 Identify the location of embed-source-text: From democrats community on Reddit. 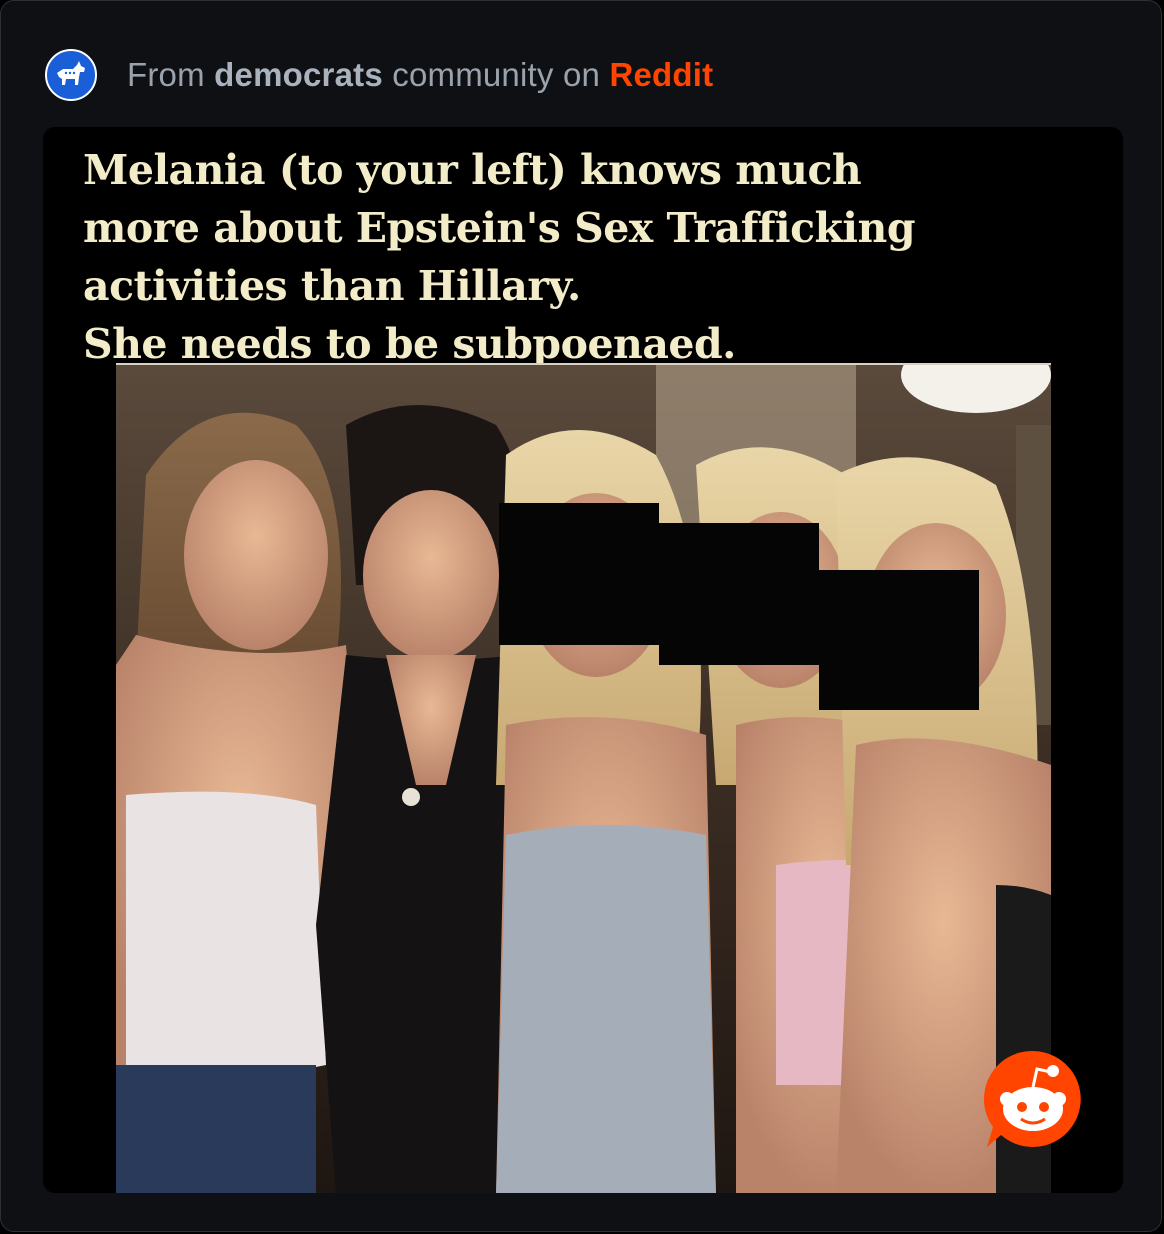
(420, 75).